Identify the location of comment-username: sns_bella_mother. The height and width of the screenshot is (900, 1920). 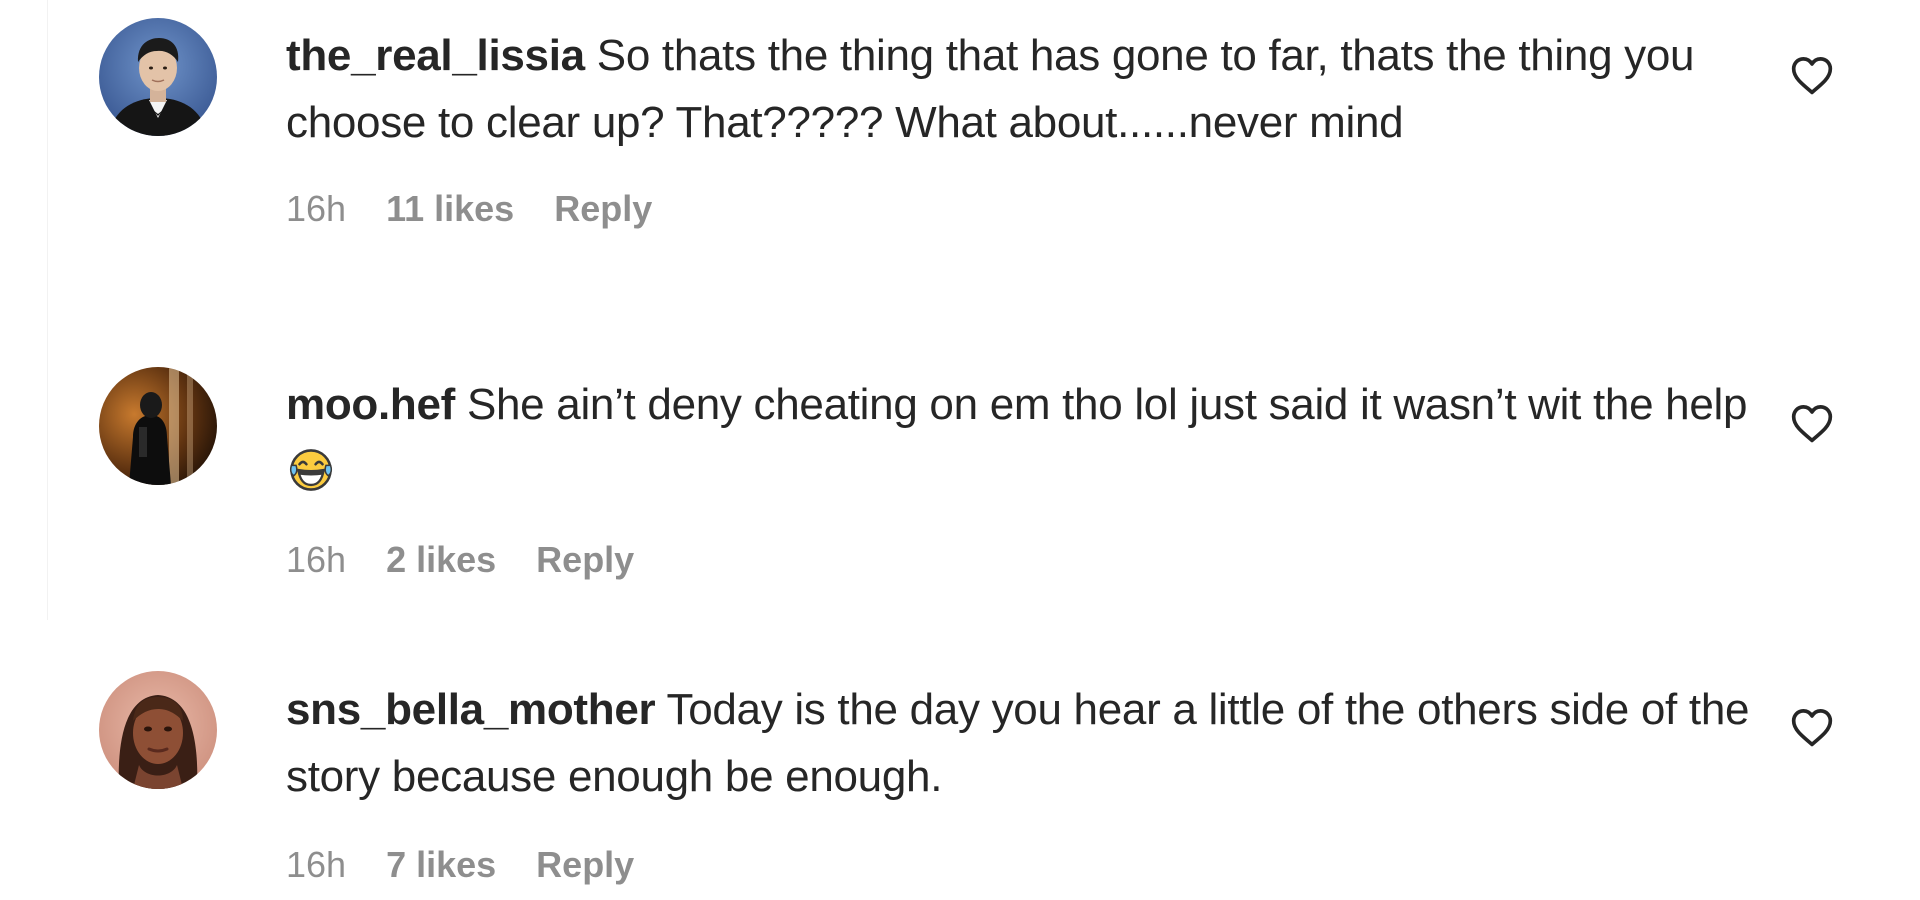
(471, 709).